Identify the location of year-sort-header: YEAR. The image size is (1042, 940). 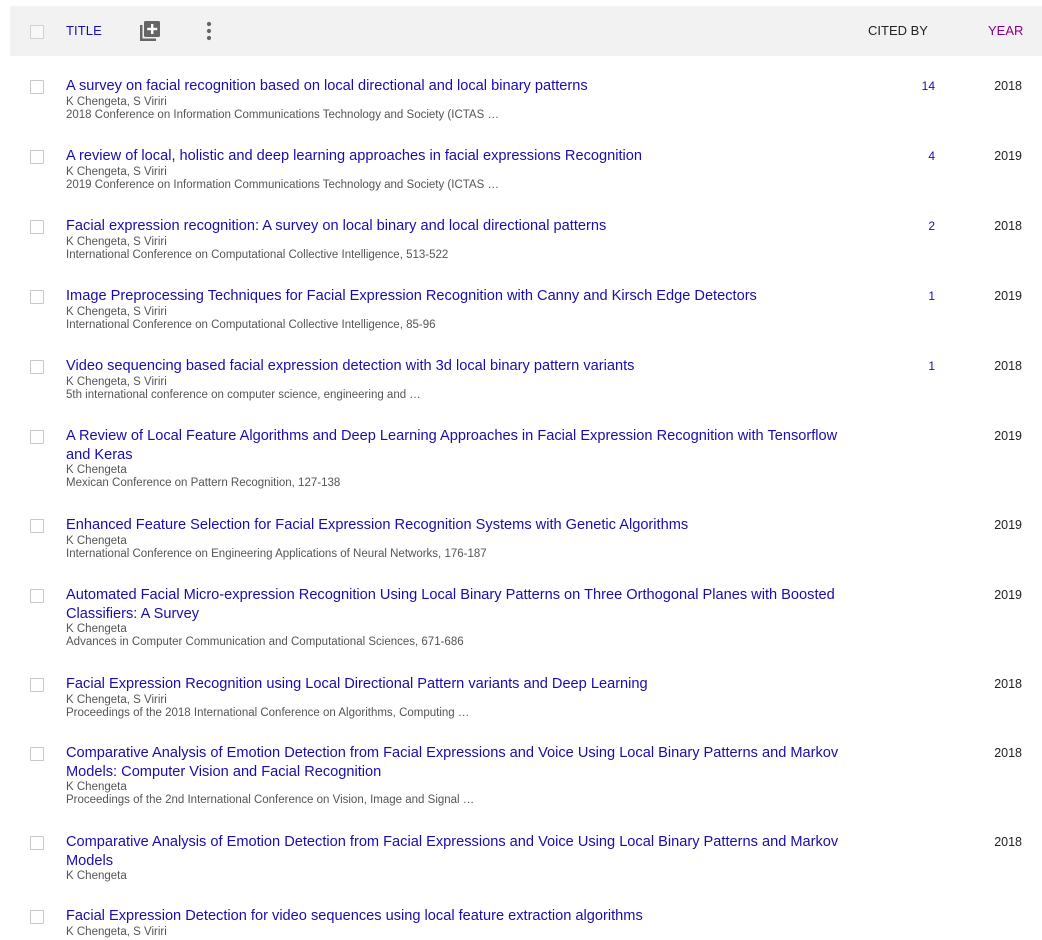
(1005, 30).